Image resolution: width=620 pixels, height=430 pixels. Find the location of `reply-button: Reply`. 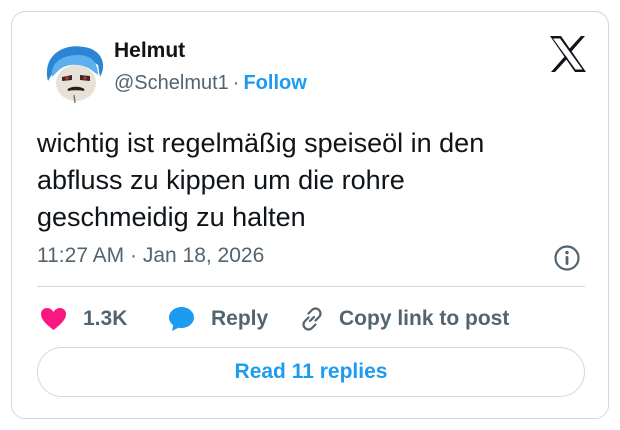

reply-button: Reply is located at coordinates (218, 319).